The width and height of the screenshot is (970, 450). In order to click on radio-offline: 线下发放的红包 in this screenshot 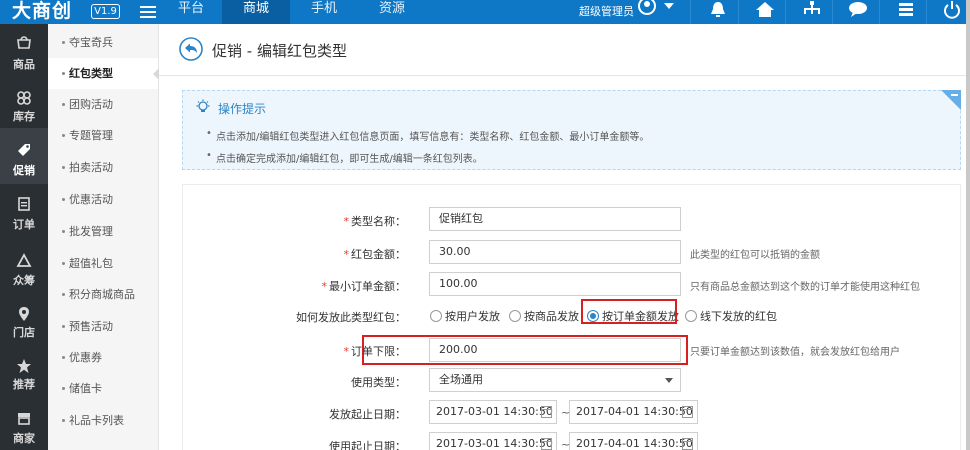, I will do `click(731, 316)`.